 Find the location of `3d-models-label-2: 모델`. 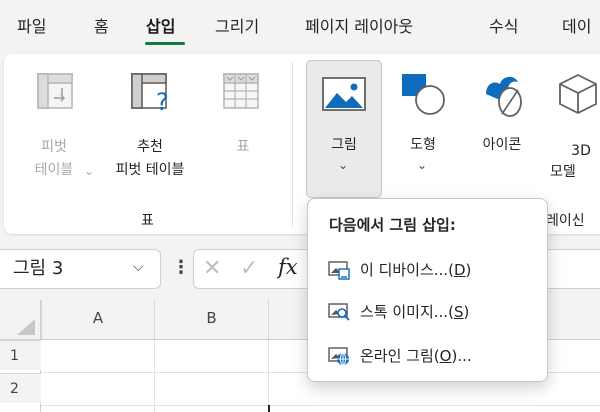

3d-models-label-2: 모델 is located at coordinates (563, 172).